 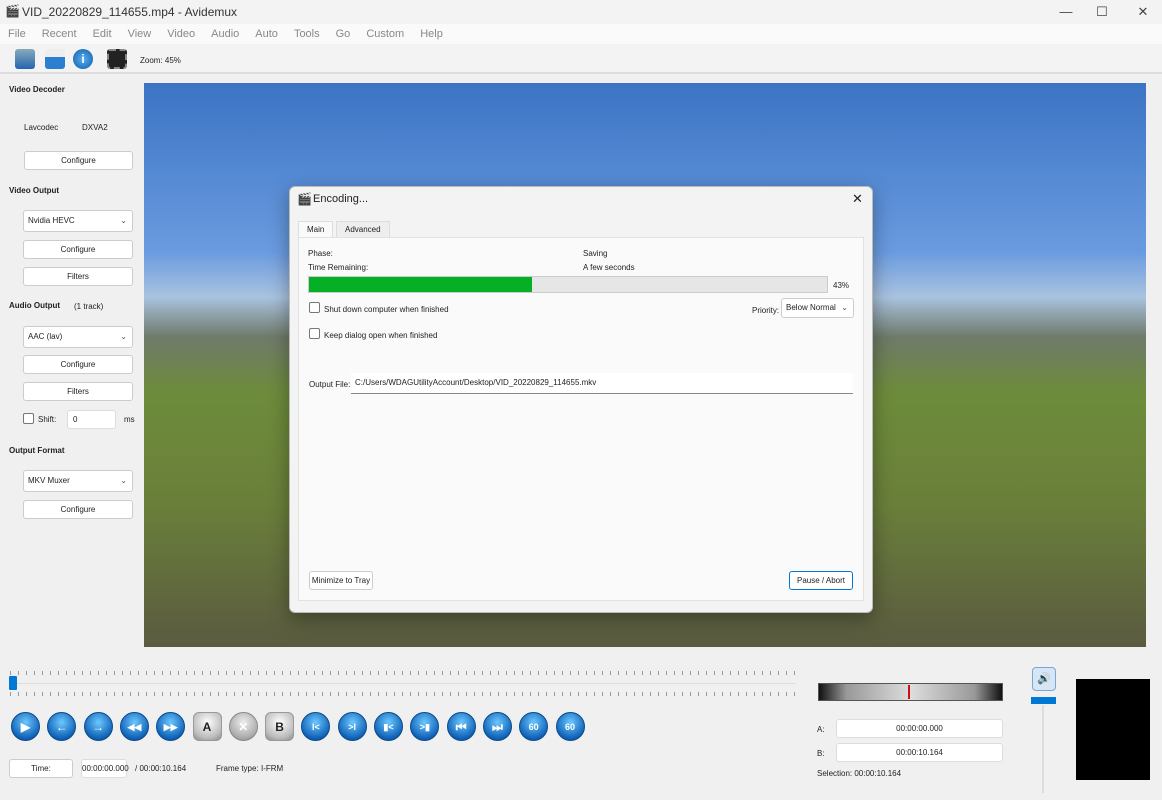 What do you see at coordinates (28, 418) in the screenshot?
I see `shift-checkbox` at bounding box center [28, 418].